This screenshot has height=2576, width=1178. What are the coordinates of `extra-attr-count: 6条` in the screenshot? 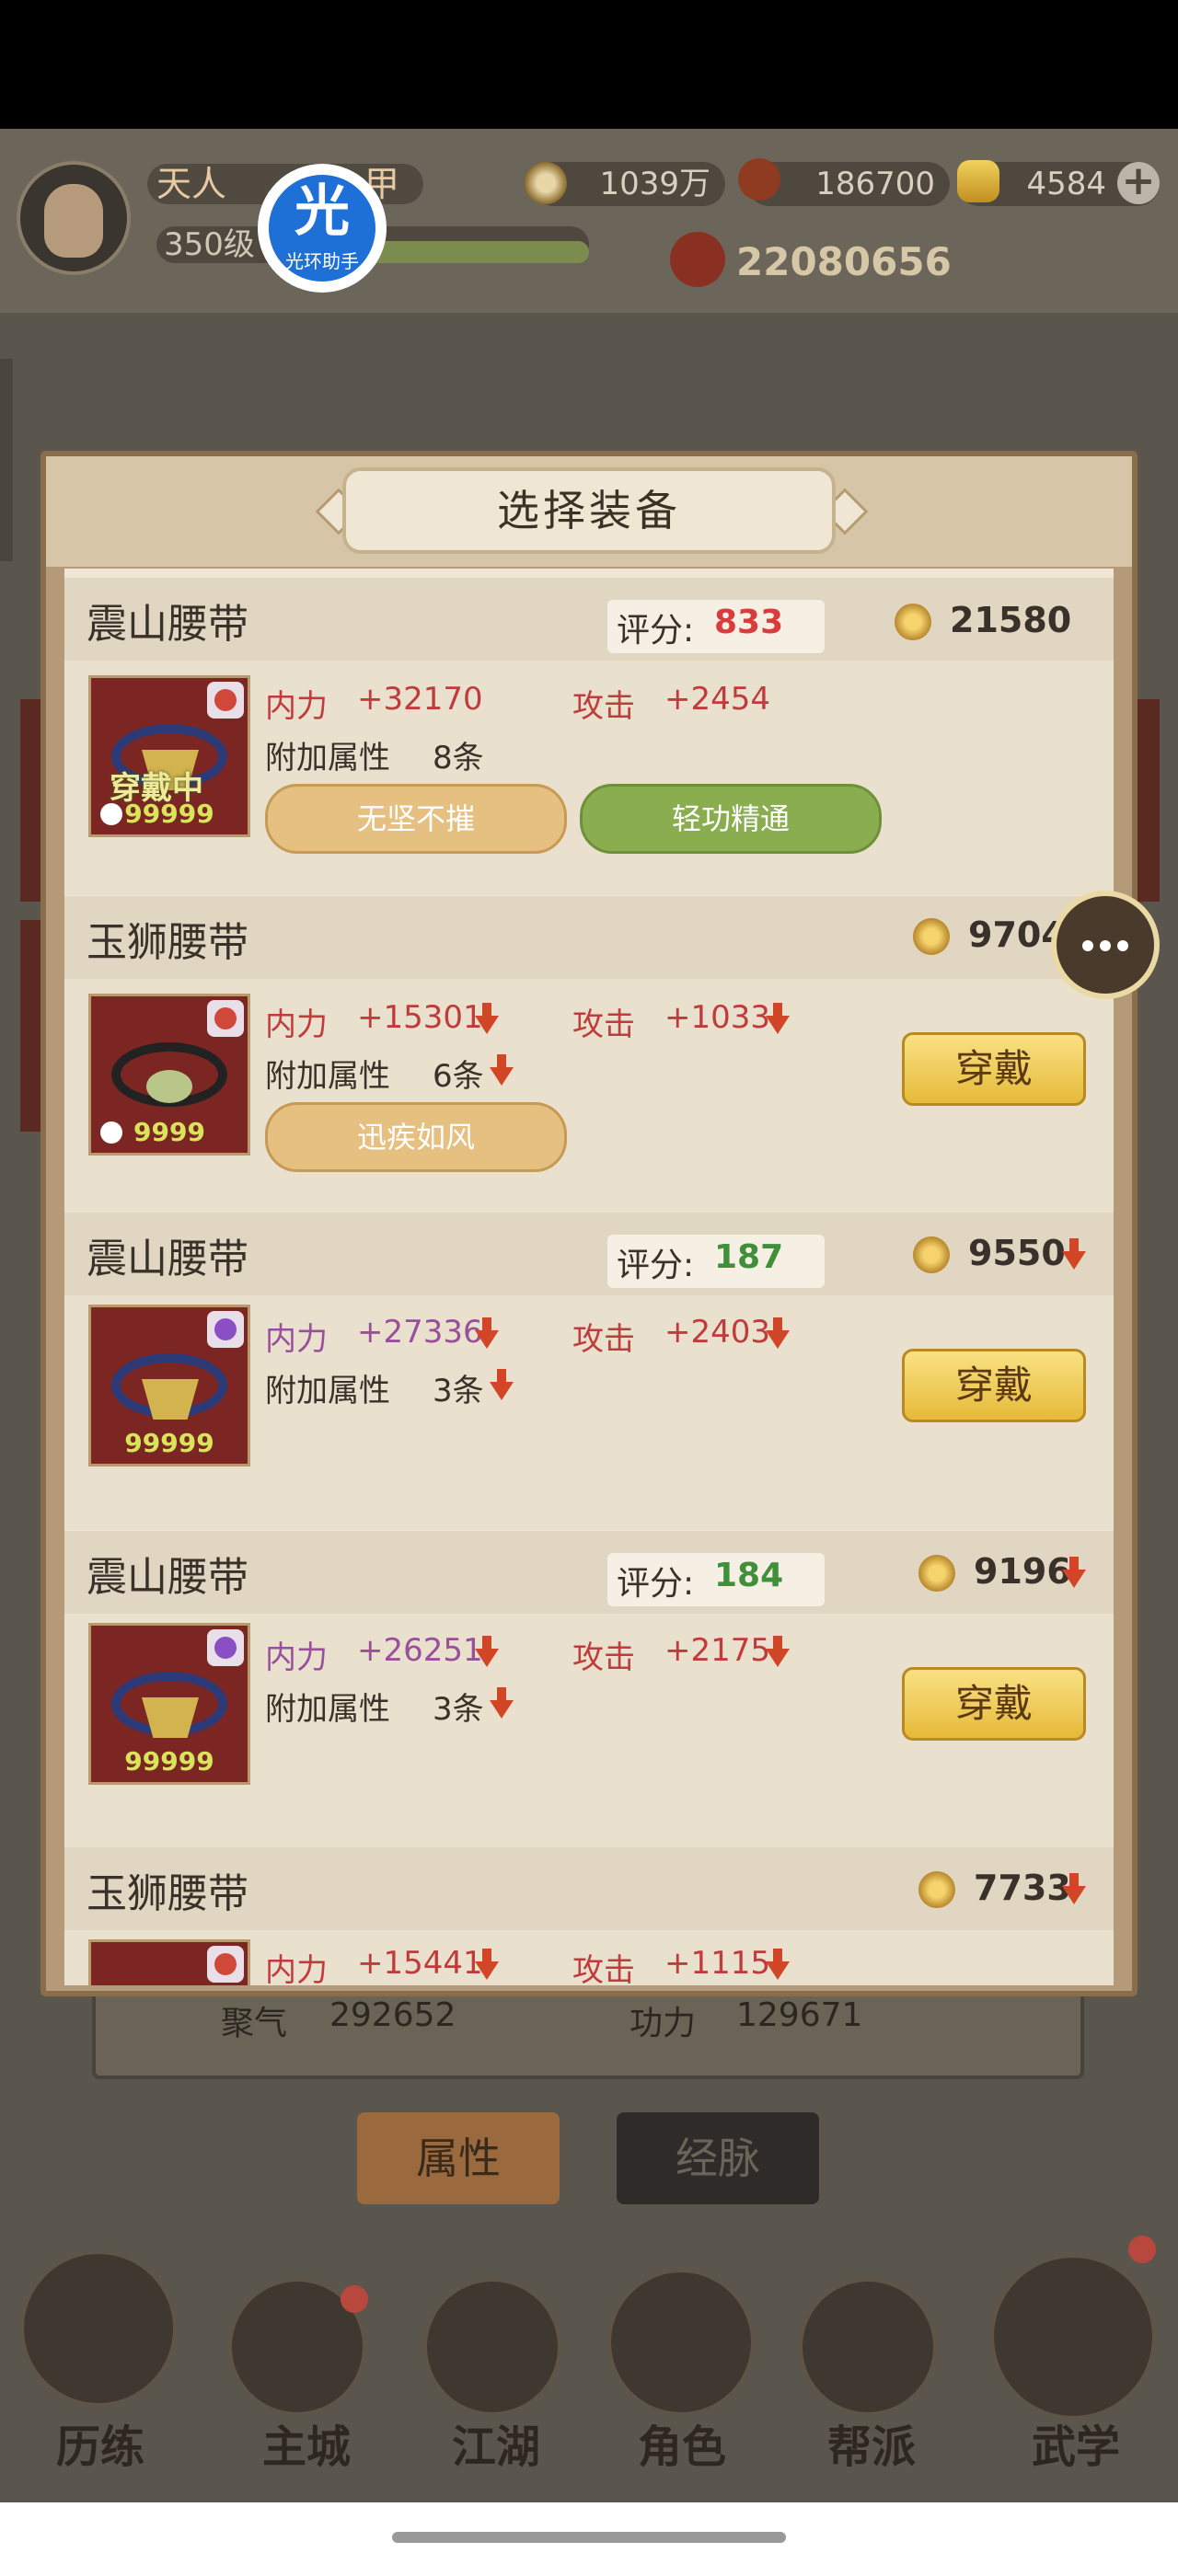 It's located at (458, 1076).